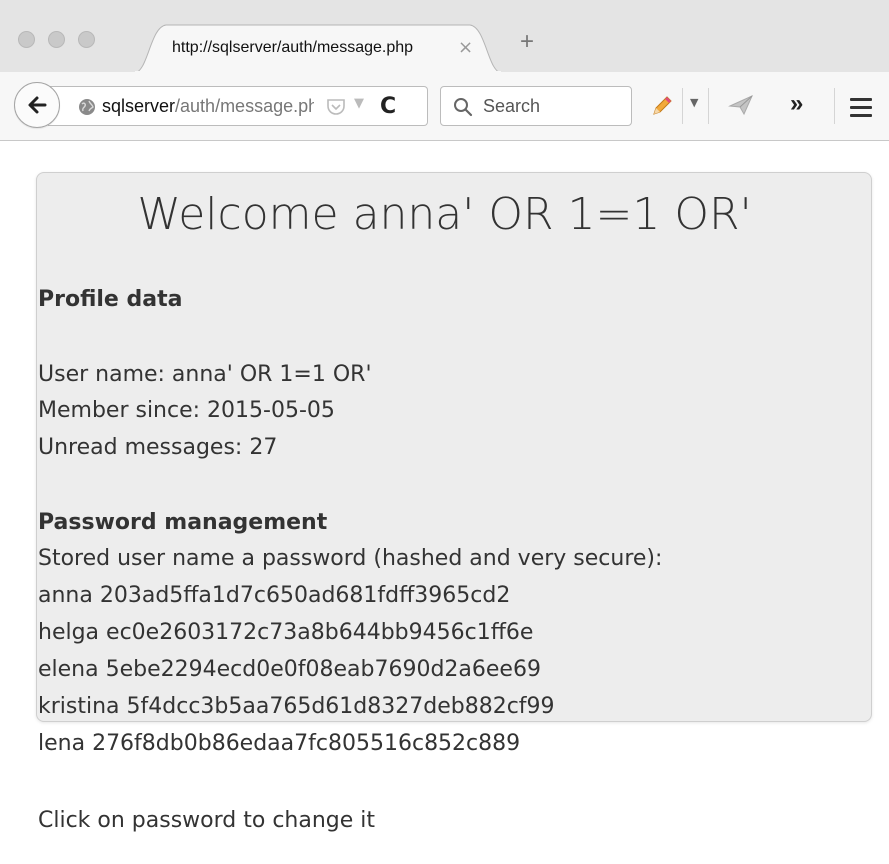  What do you see at coordinates (336, 109) in the screenshot?
I see `pocket-icon` at bounding box center [336, 109].